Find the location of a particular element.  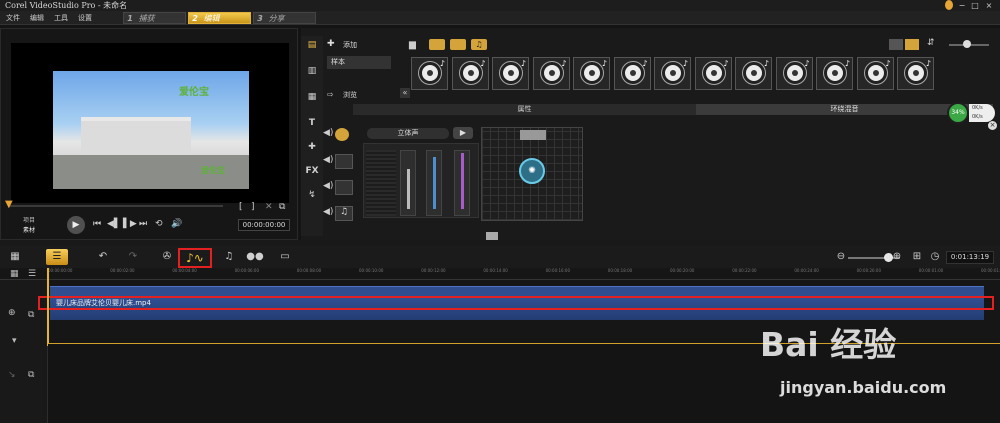

menu-tools: 工具 is located at coordinates (61, 18).